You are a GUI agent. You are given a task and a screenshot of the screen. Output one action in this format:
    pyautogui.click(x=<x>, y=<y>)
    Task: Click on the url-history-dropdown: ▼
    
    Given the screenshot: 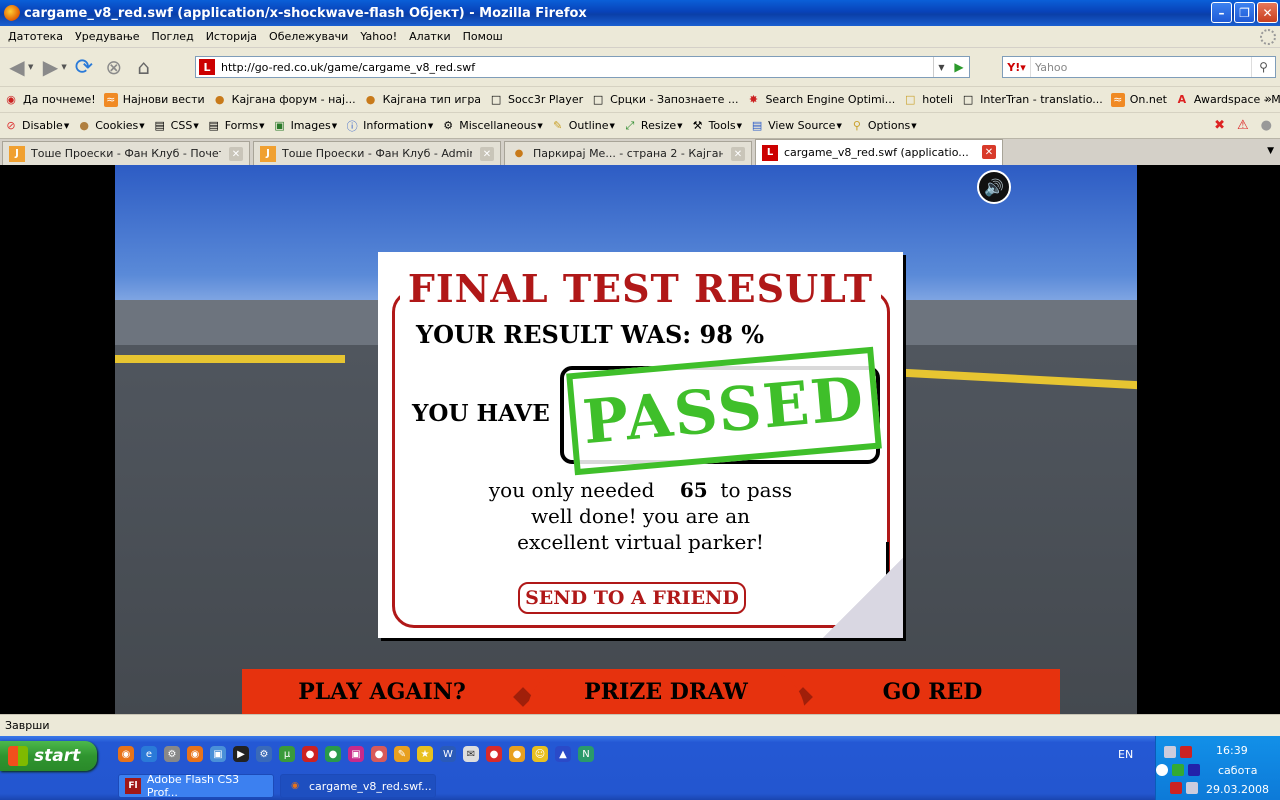 What is the action you would take?
    pyautogui.click(x=941, y=67)
    